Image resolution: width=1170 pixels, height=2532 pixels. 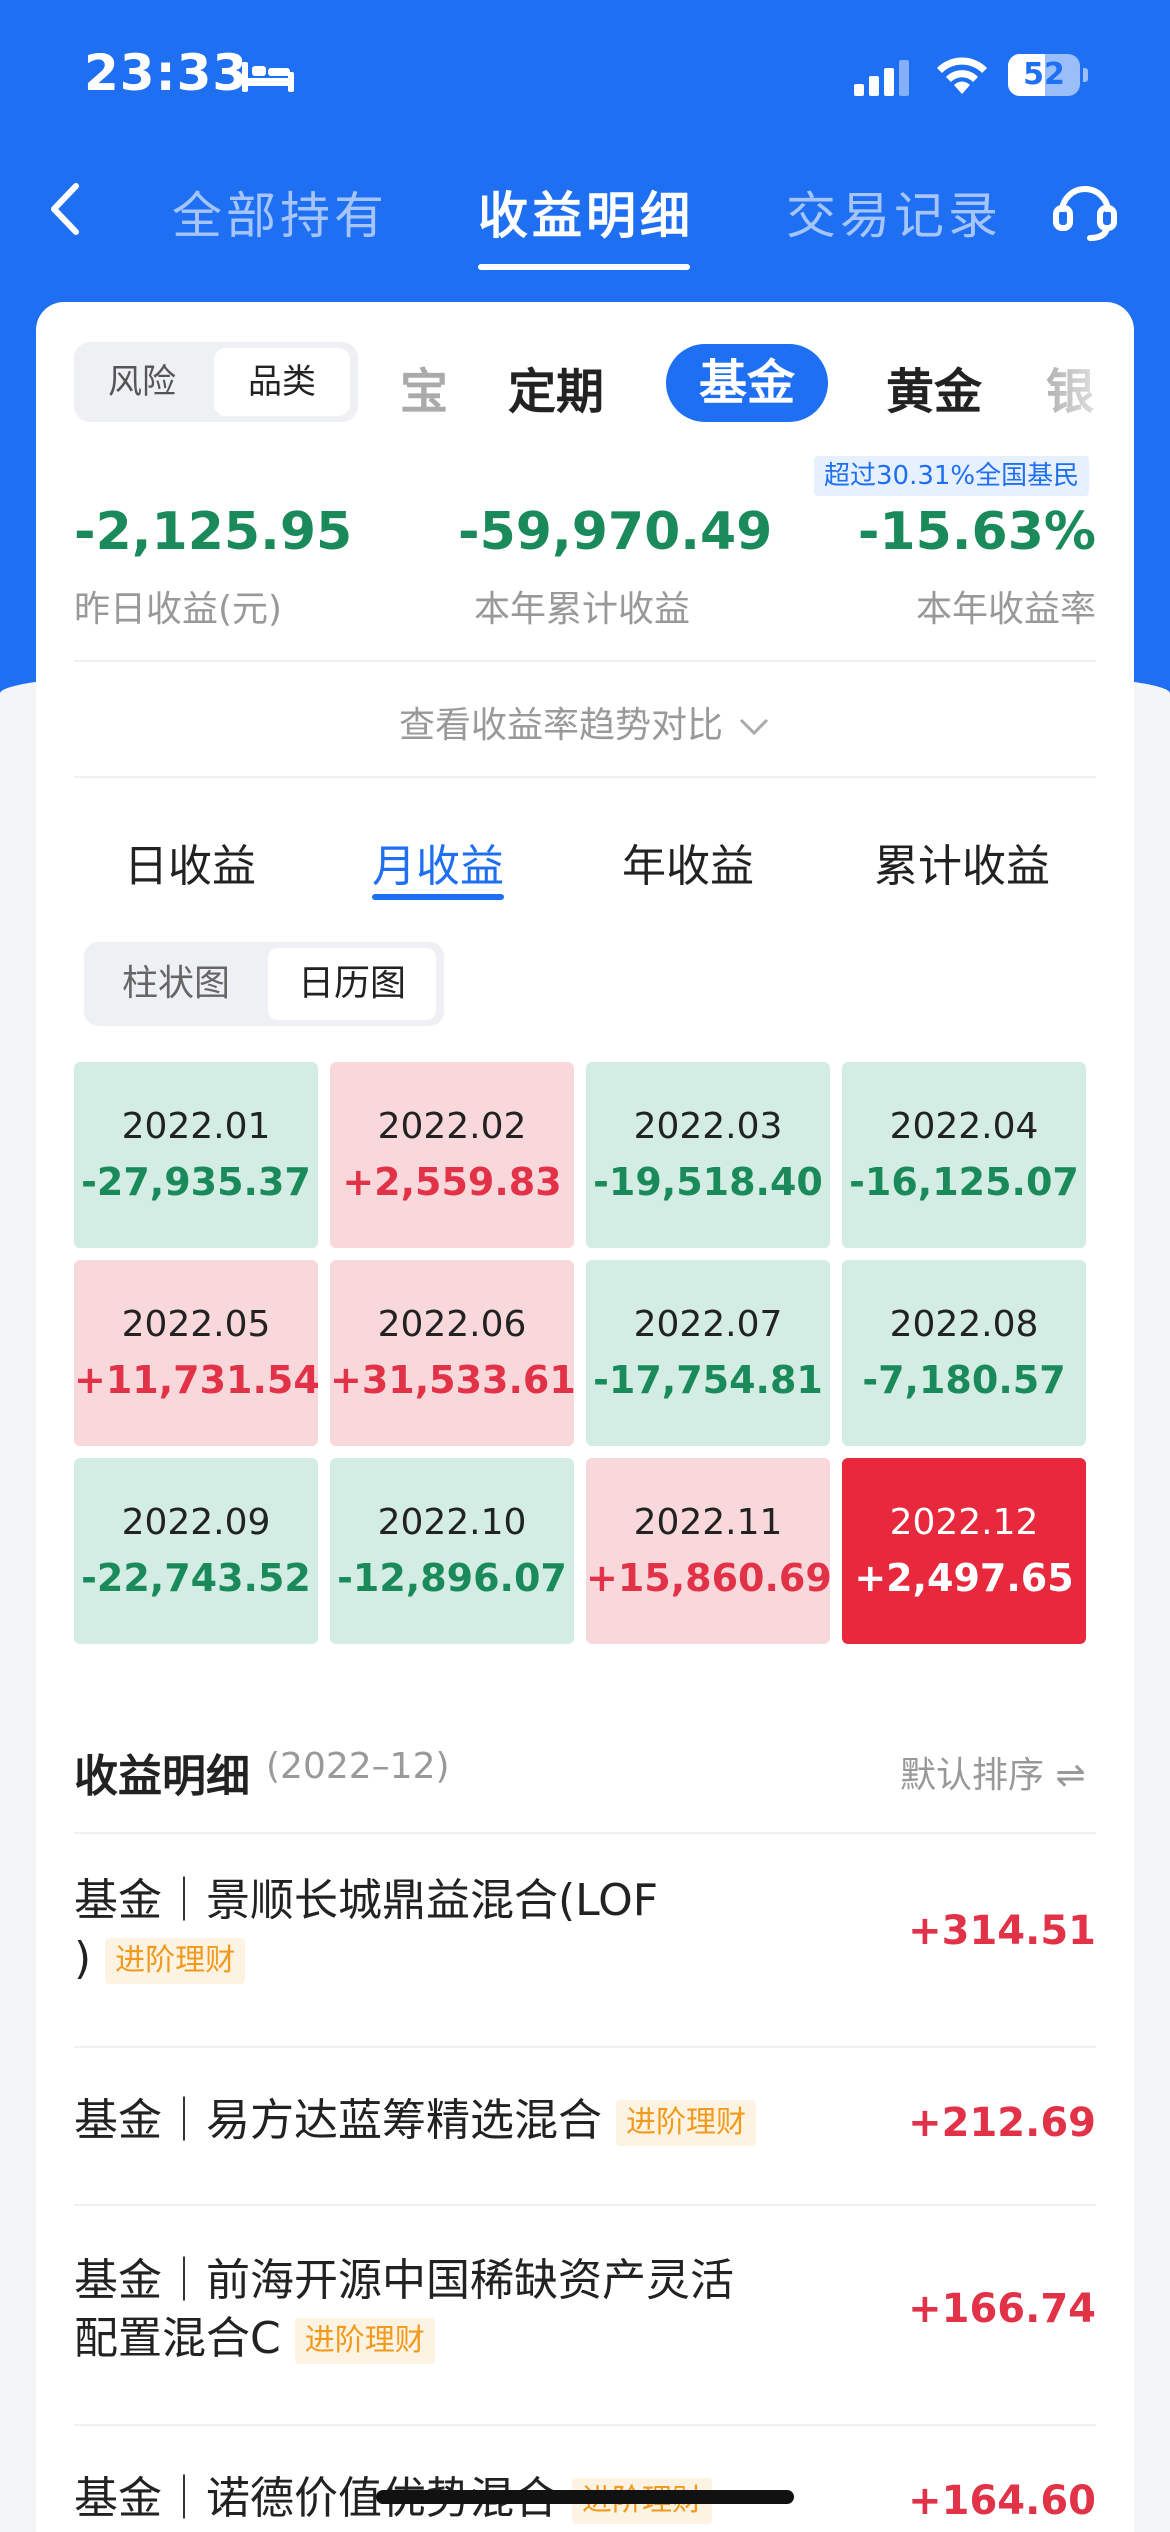 I want to click on ytd-earnings-value: -59,970.49, so click(x=615, y=532).